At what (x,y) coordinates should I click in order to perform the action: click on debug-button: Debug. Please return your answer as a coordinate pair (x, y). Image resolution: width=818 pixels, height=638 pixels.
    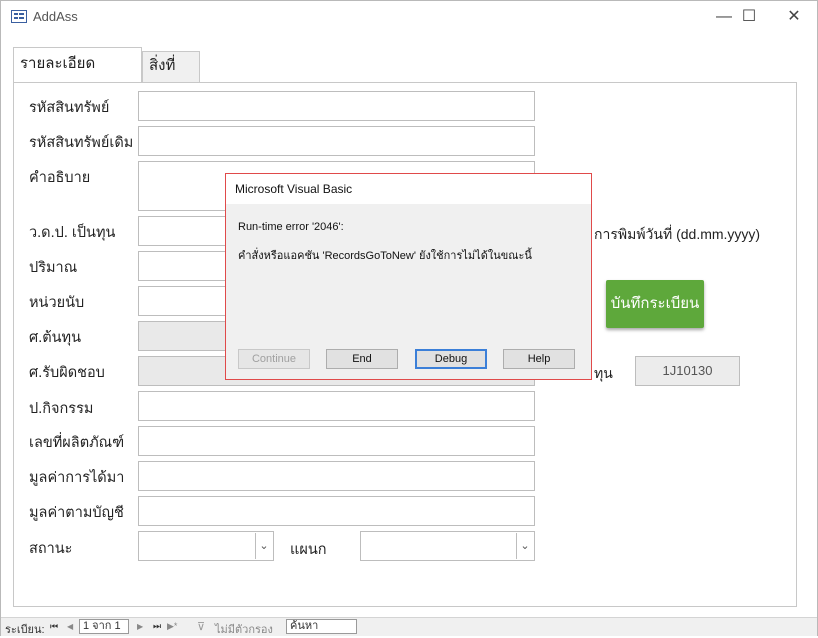
    Looking at the image, I should click on (451, 359).